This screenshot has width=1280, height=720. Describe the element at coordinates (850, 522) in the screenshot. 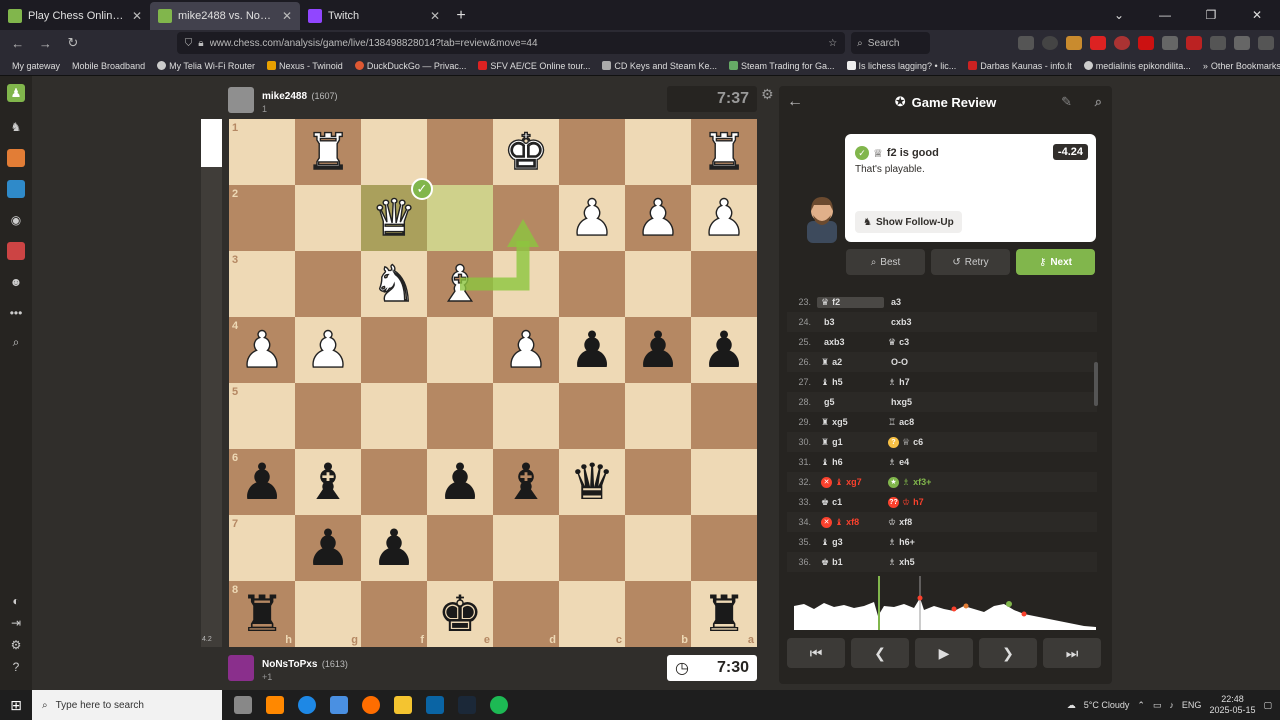

I see `white-move: ✕ ♝ xf8` at that location.